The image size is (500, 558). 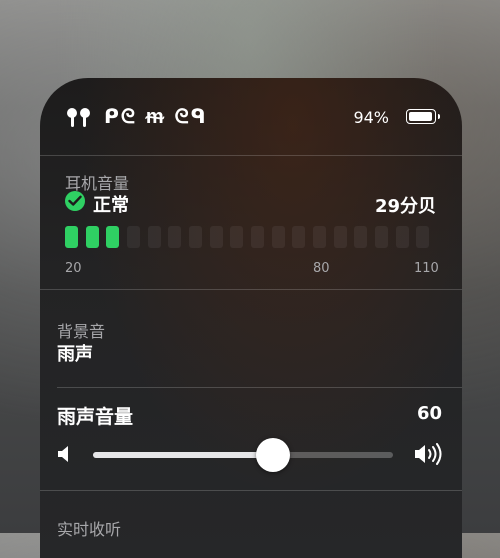 I want to click on battery-icon, so click(x=423, y=116).